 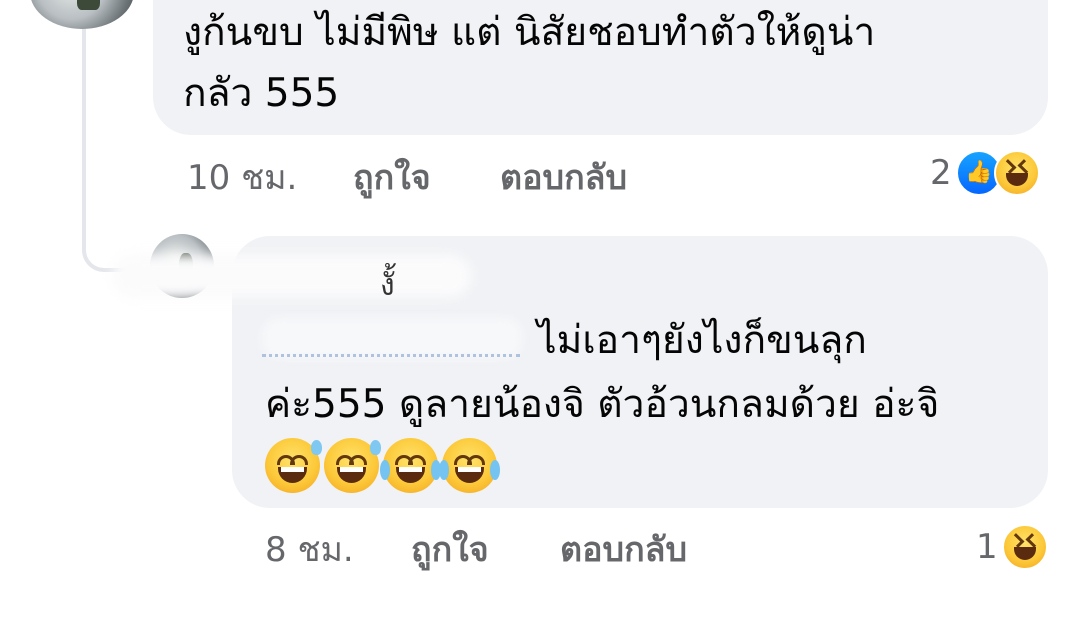 What do you see at coordinates (563, 178) in the screenshot?
I see `comment-reply-button: ตอบกลับ` at bounding box center [563, 178].